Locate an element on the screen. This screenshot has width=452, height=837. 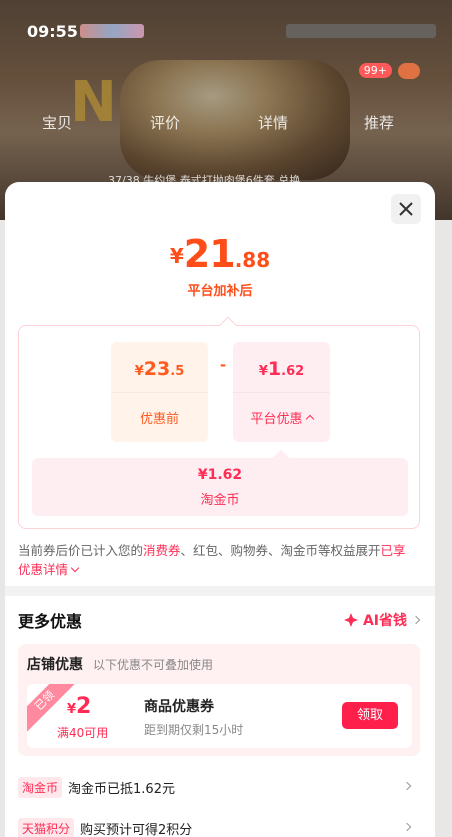
consumption-coupon-highlight: 消费券 is located at coordinates (162, 550).